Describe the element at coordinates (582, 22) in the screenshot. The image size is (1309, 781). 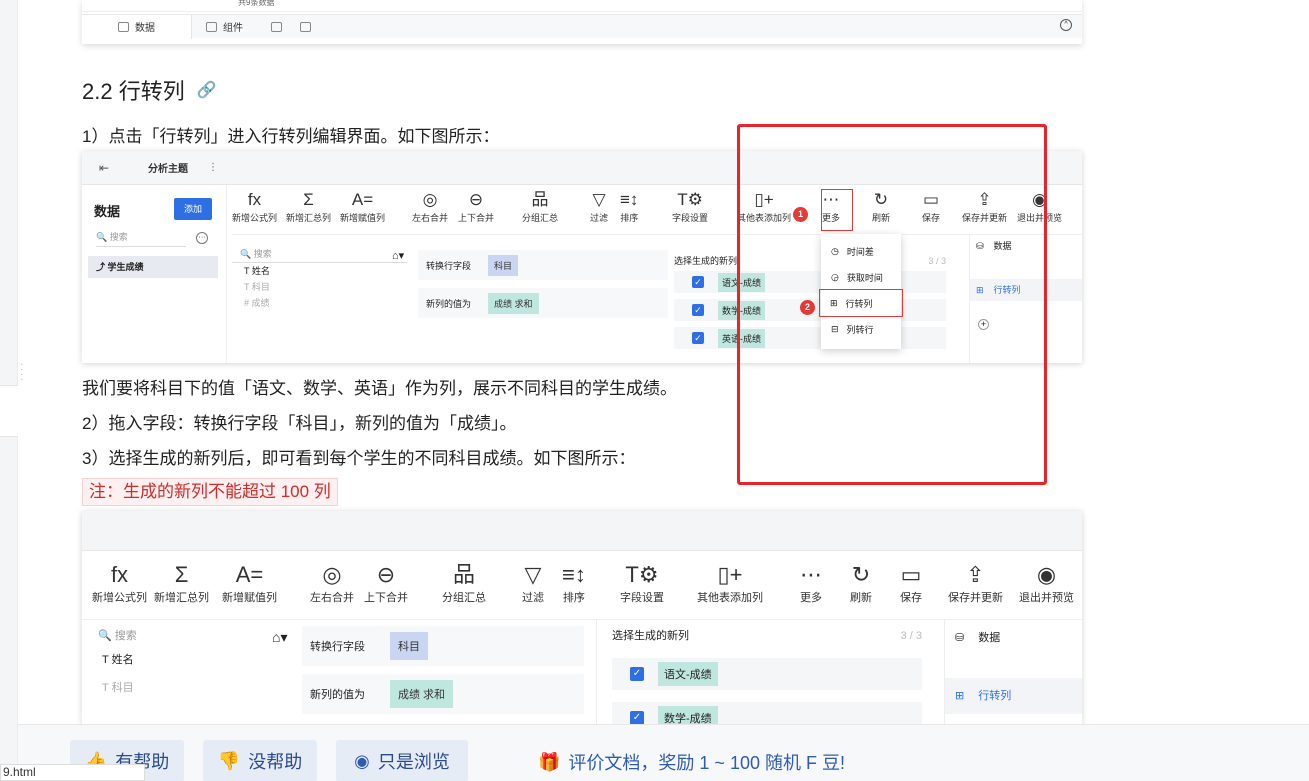
I see `top-screenshot: 共9条数据 数据 组件 ^` at that location.